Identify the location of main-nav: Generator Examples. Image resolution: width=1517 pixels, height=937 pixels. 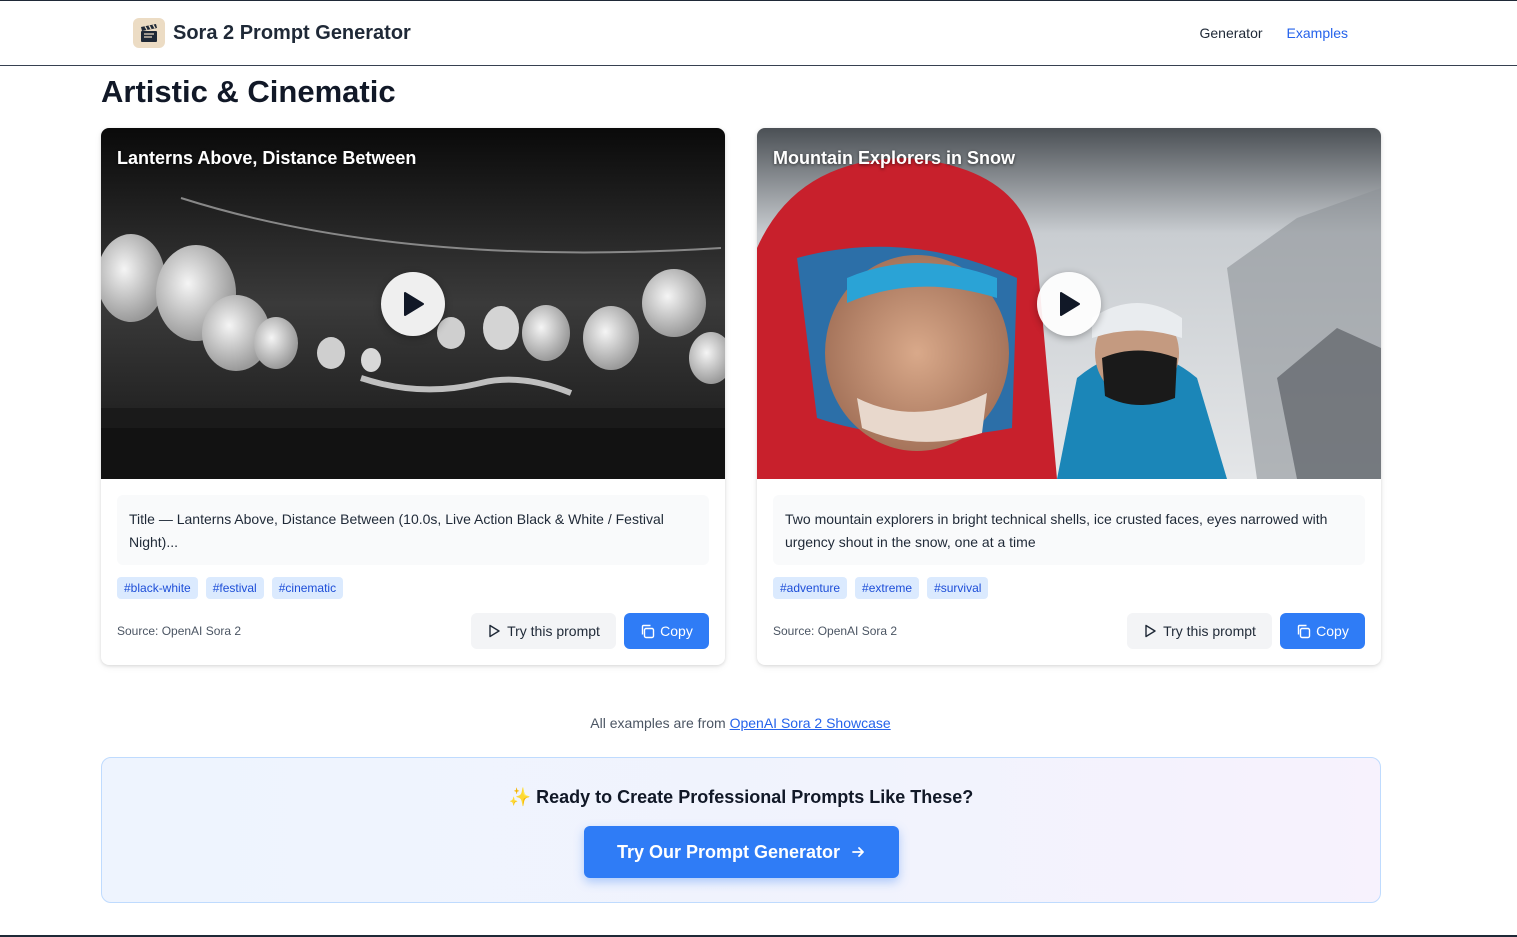
(1273, 33).